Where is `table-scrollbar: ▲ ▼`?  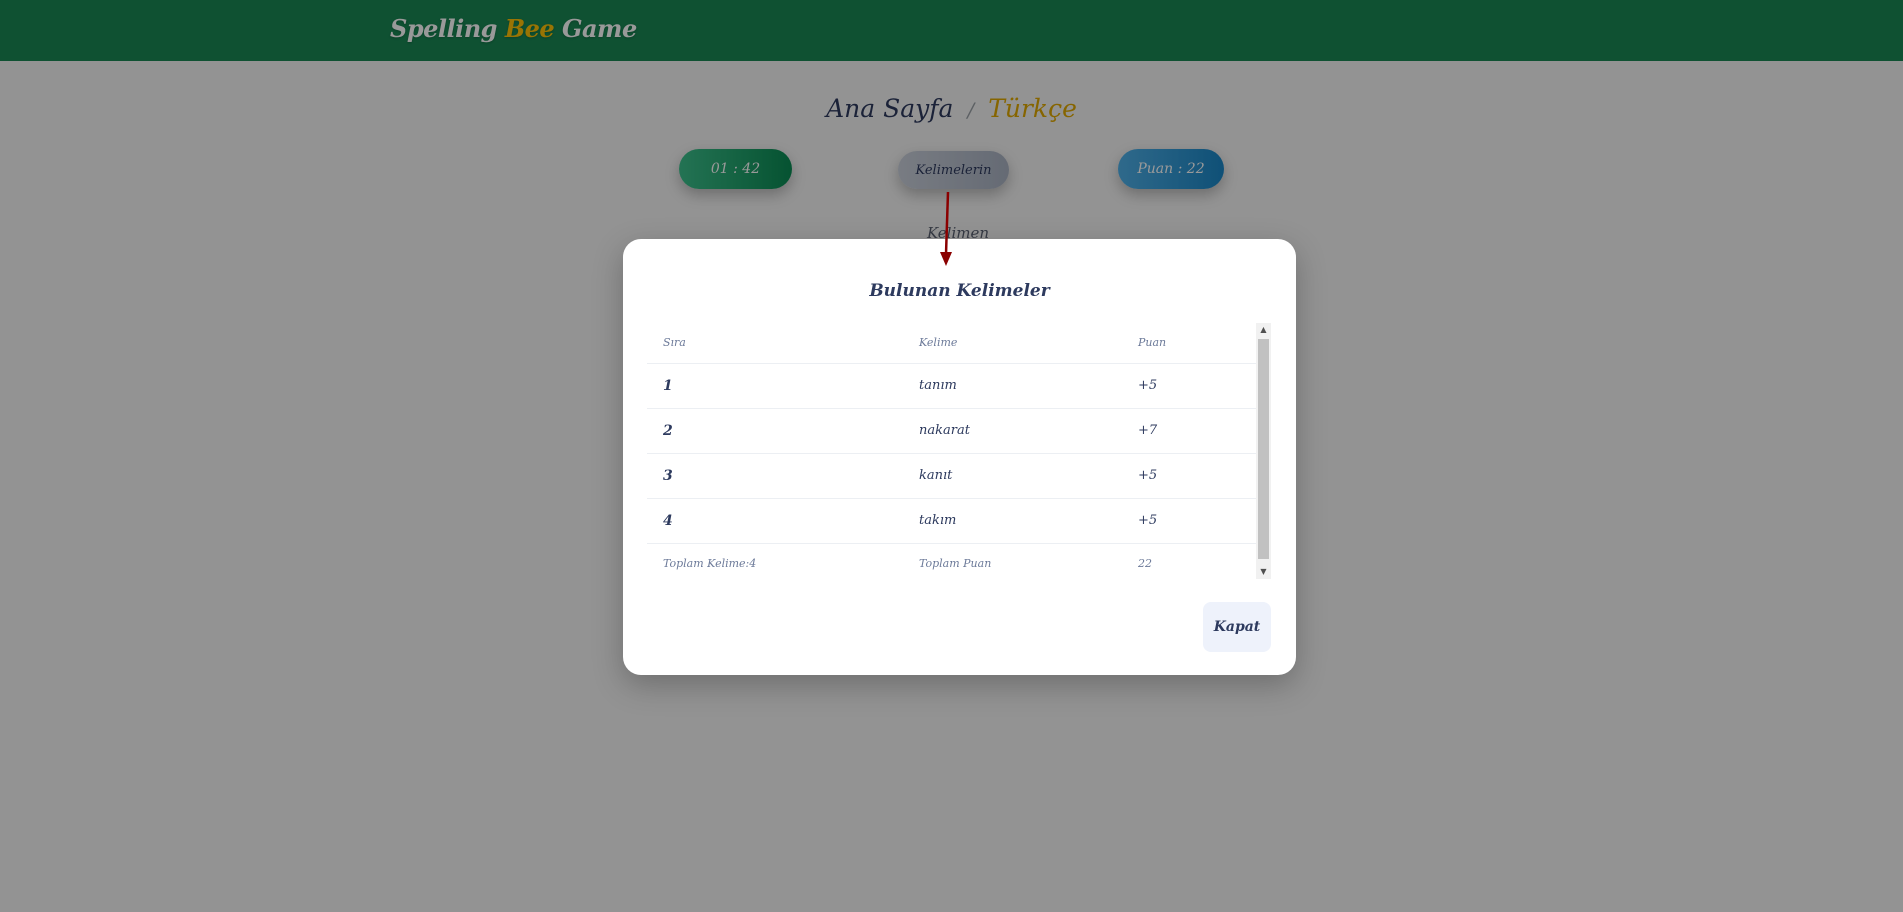 table-scrollbar: ▲ ▼ is located at coordinates (1263, 451).